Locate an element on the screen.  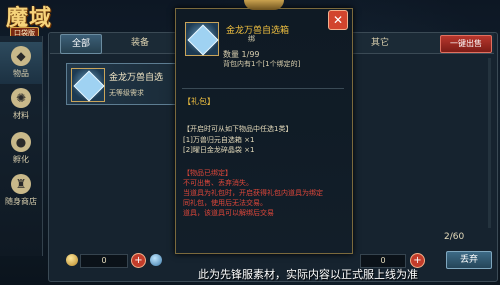
bound-warning: 【物品已绑定】 is located at coordinates (207, 173).